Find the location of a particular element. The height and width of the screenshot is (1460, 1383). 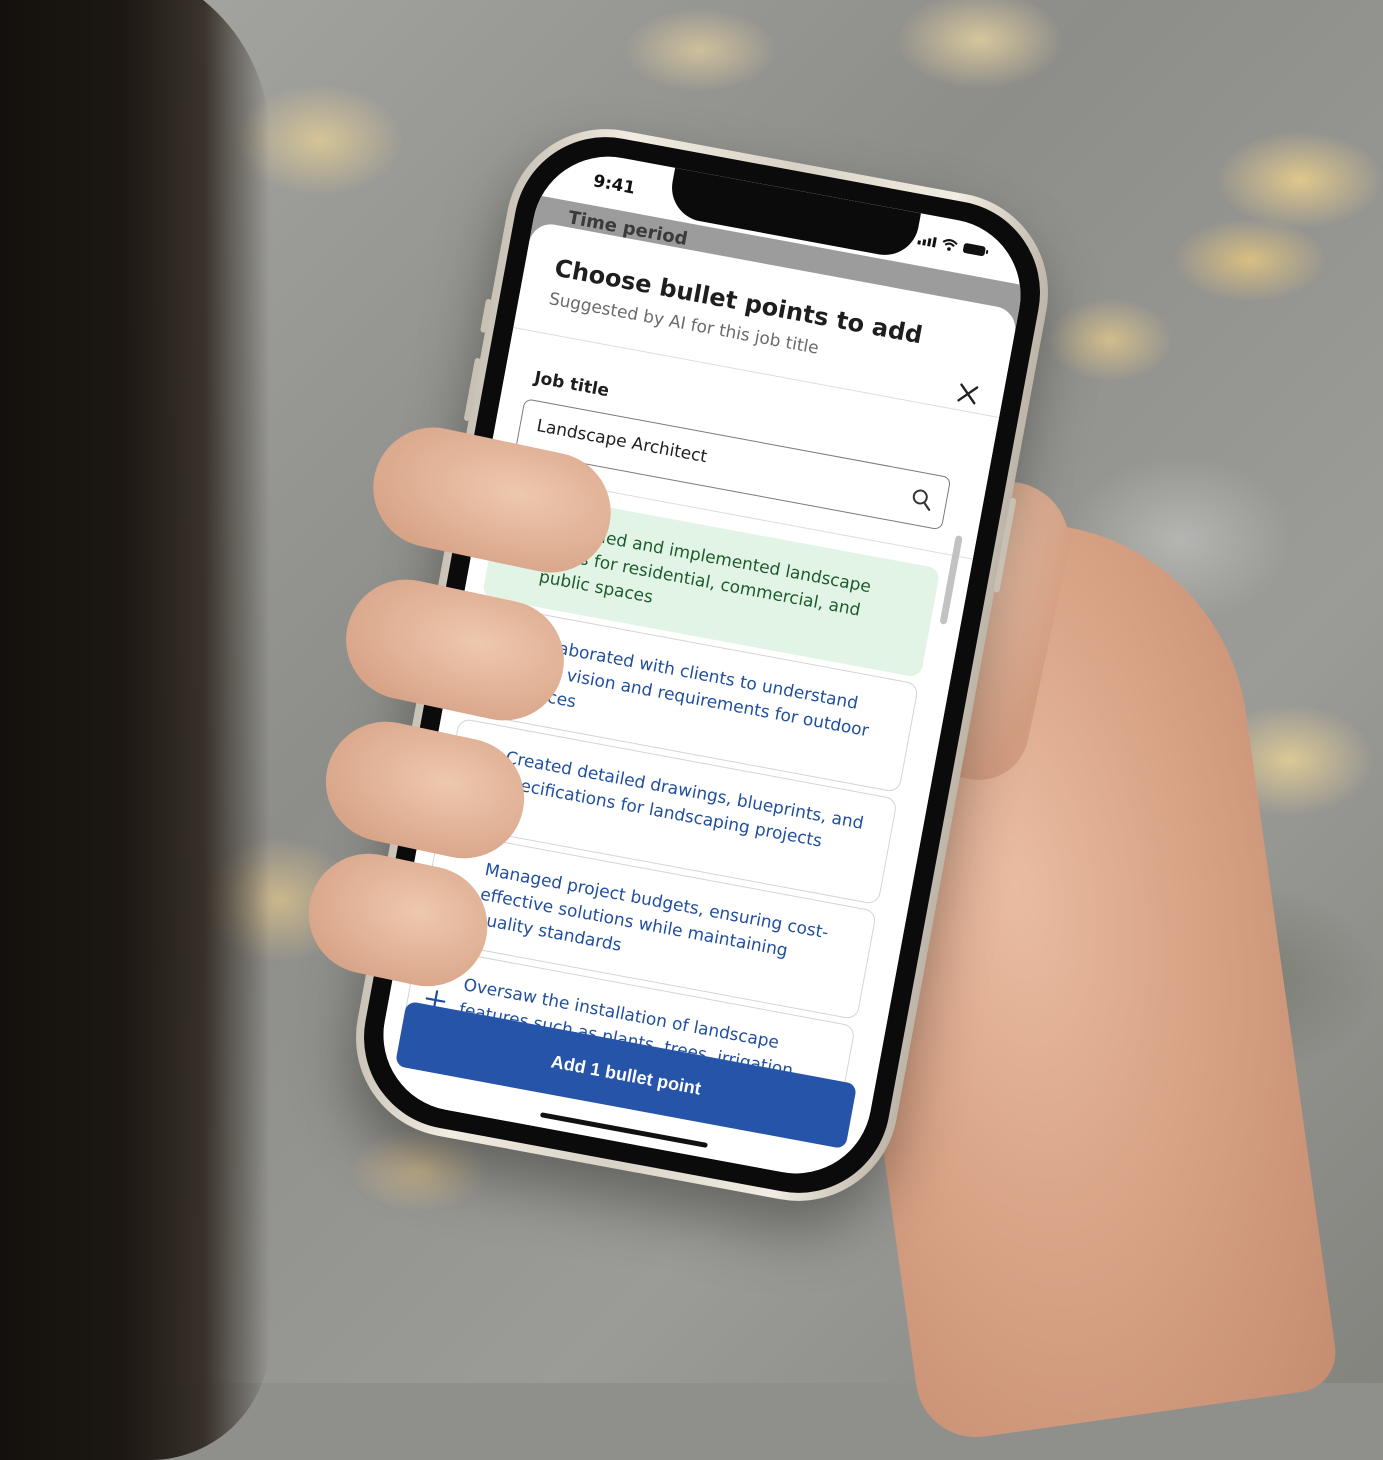

close-icon is located at coordinates (968, 394).